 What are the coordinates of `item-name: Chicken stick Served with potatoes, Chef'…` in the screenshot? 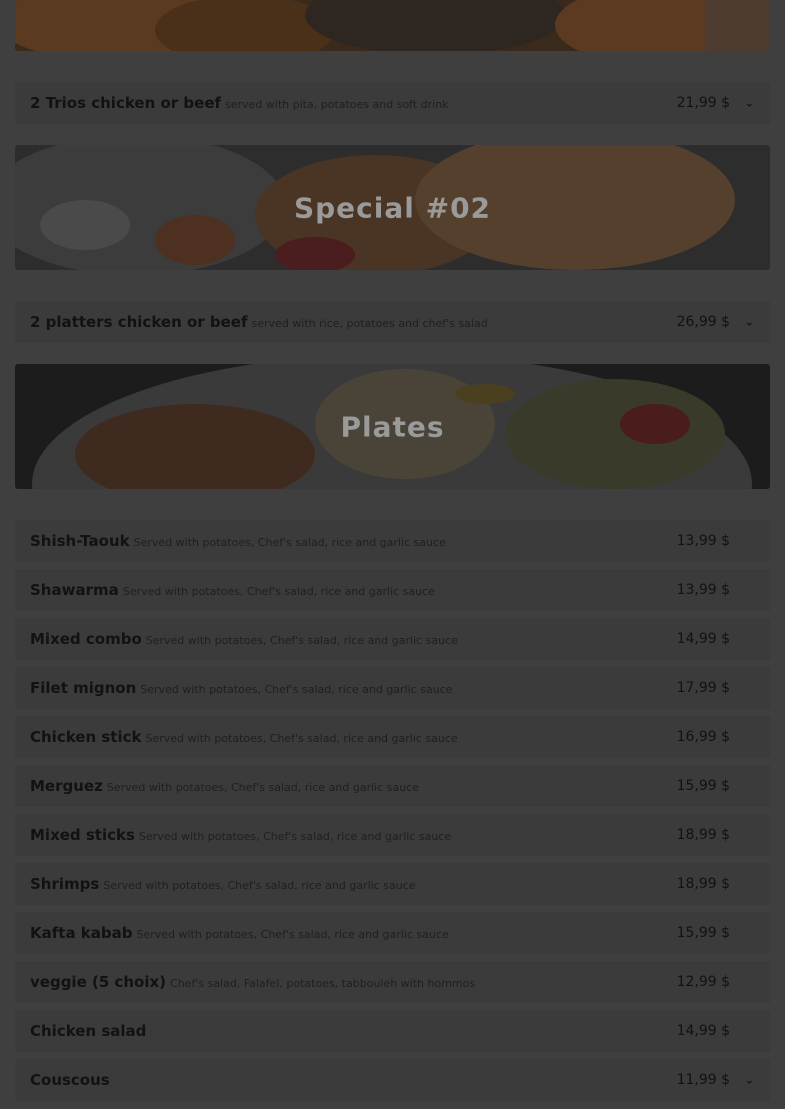 It's located at (244, 737).